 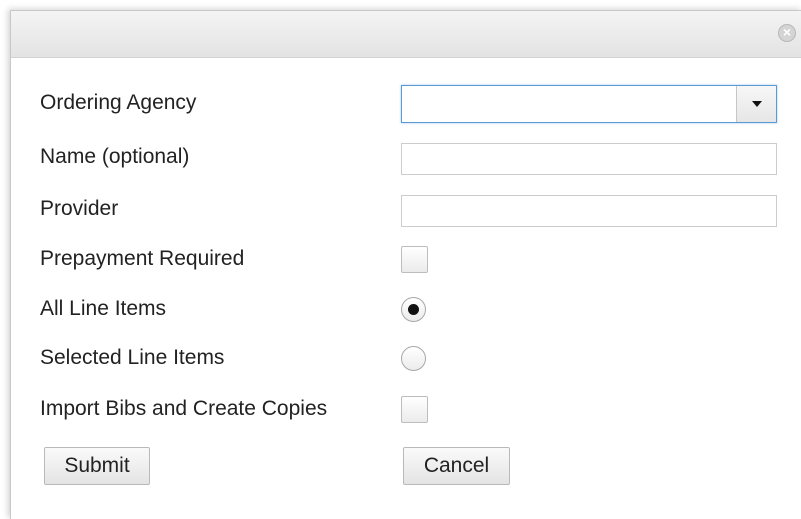 I want to click on prepayment-label: Prepayment Required, so click(x=142, y=258).